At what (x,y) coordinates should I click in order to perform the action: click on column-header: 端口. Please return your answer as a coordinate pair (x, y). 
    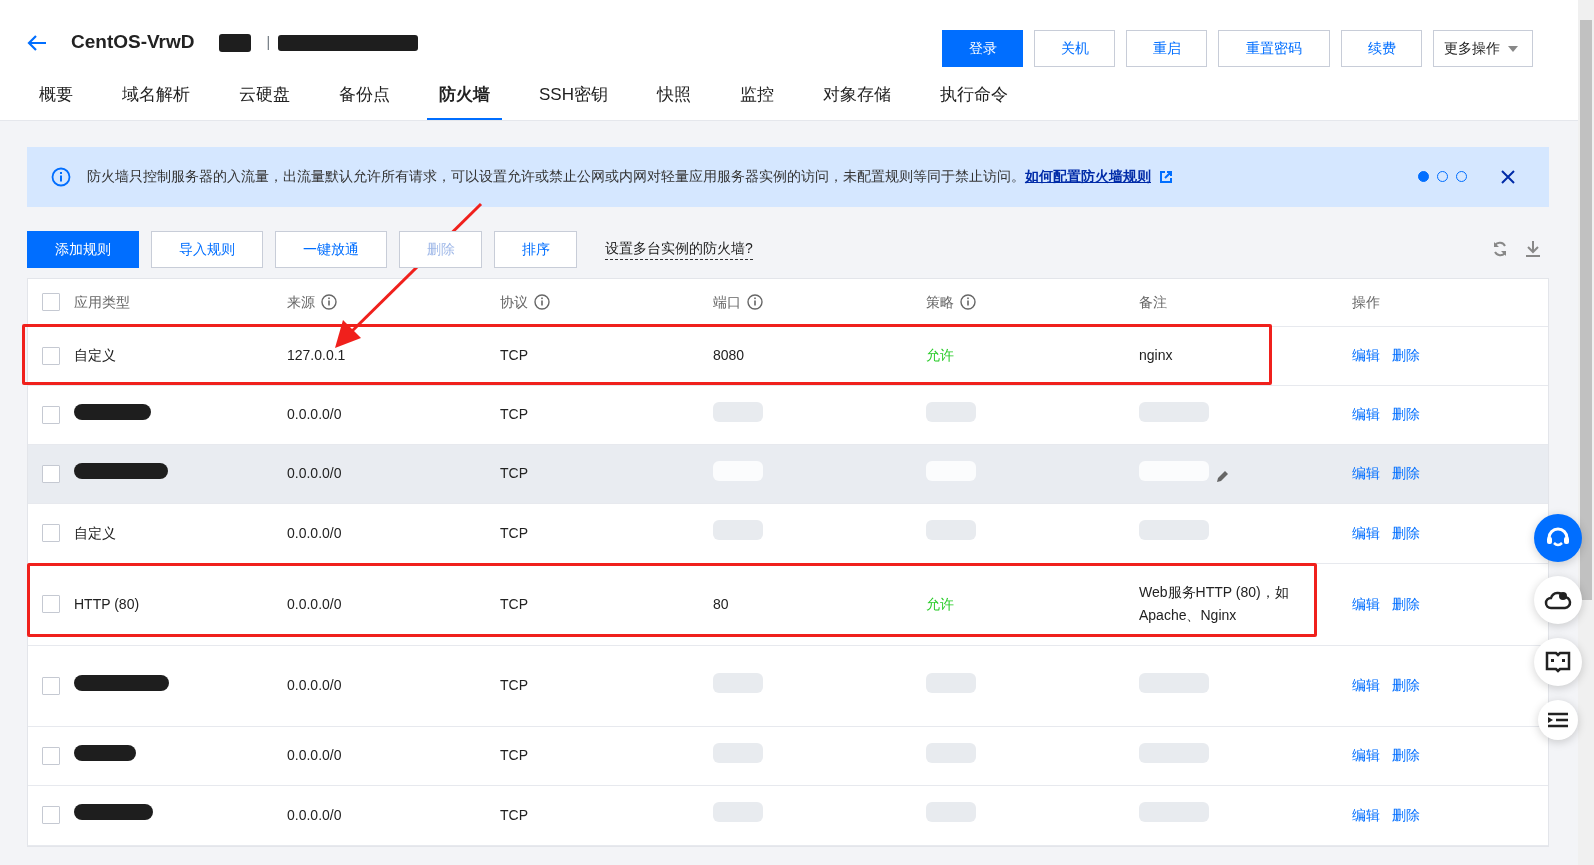
    Looking at the image, I should click on (727, 301).